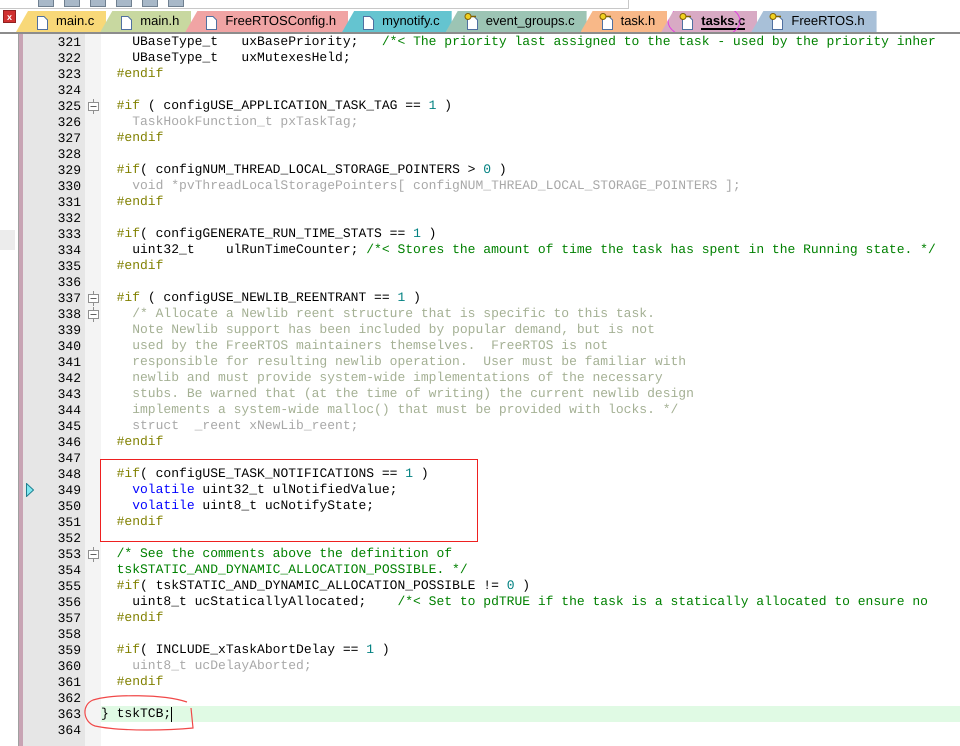 Image resolution: width=960 pixels, height=746 pixels. What do you see at coordinates (250, 650) in the screenshot?
I see `code-text: ( INCLUDE_xTaskAbortDelay ==` at bounding box center [250, 650].